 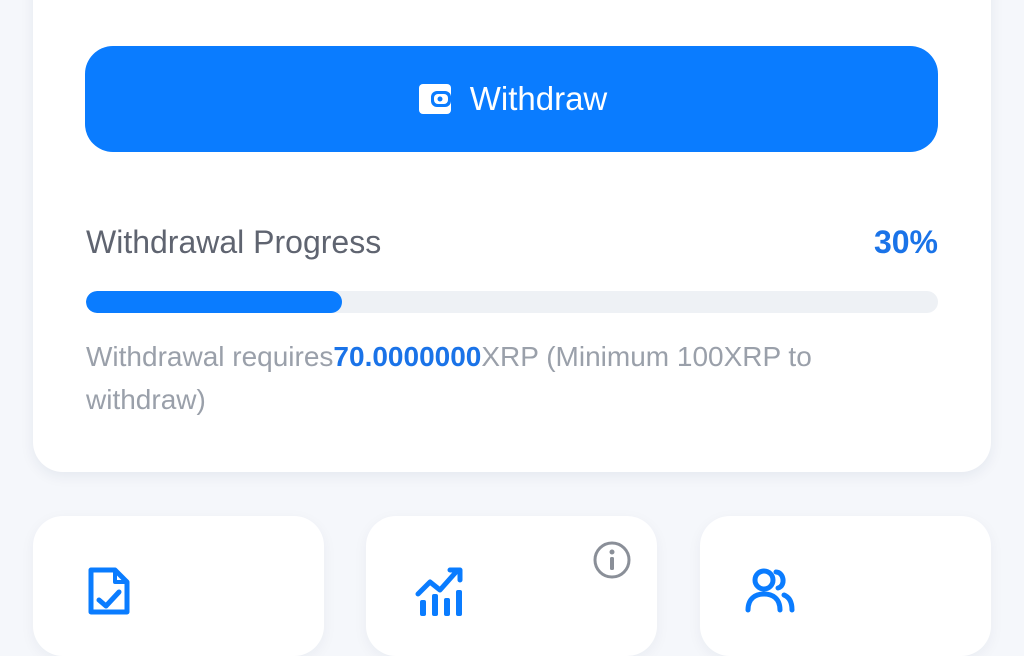 I want to click on withdraw-button: Withdraw, so click(x=511, y=99).